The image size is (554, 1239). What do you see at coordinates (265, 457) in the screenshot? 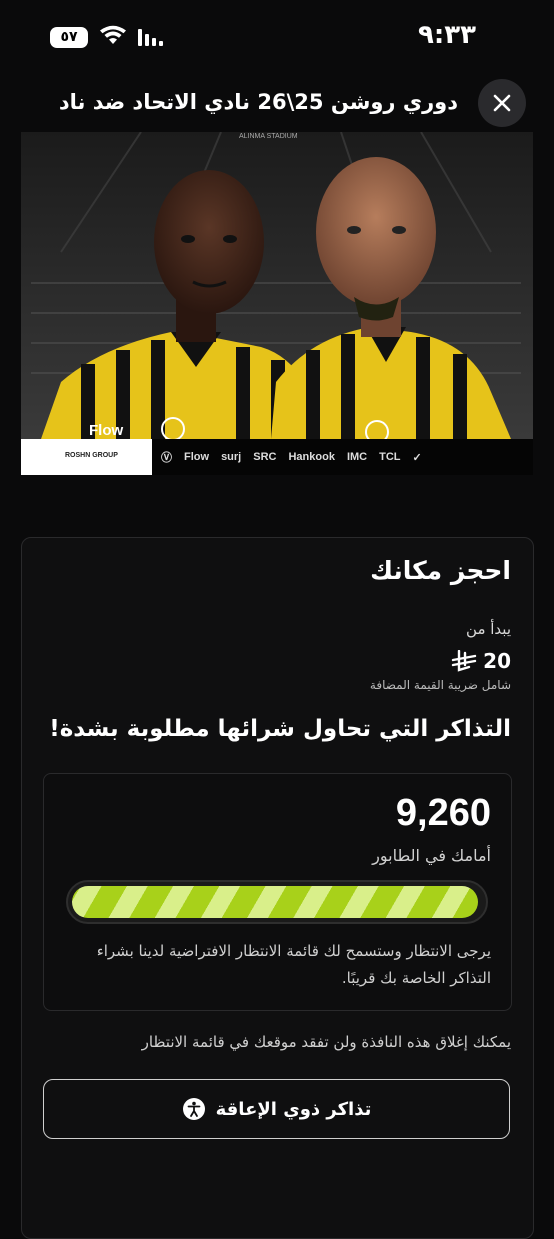
I see `sponsor-src: SRC` at bounding box center [265, 457].